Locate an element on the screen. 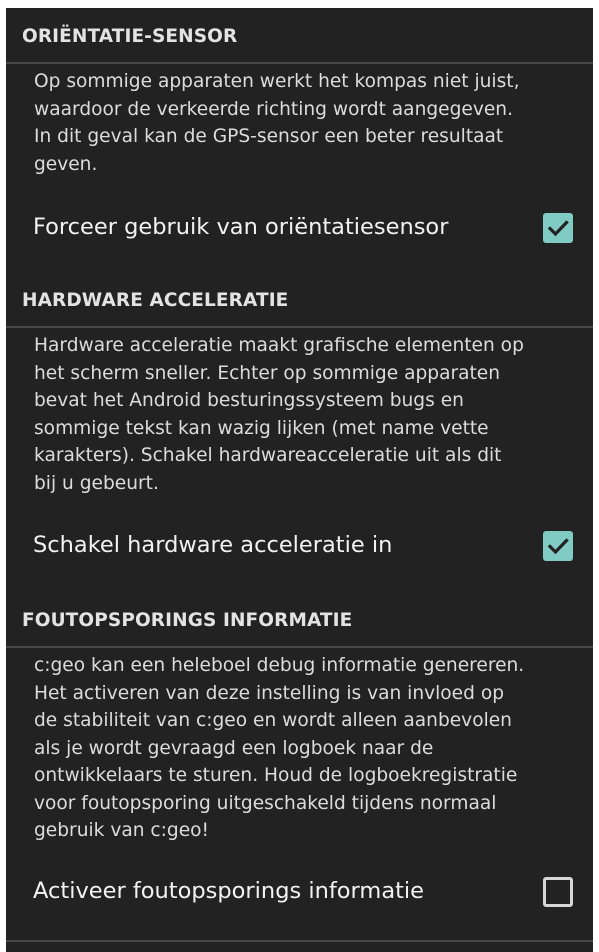 This screenshot has height=952, width=599. pref-label: Schakel hardware acceleratie in is located at coordinates (213, 545).